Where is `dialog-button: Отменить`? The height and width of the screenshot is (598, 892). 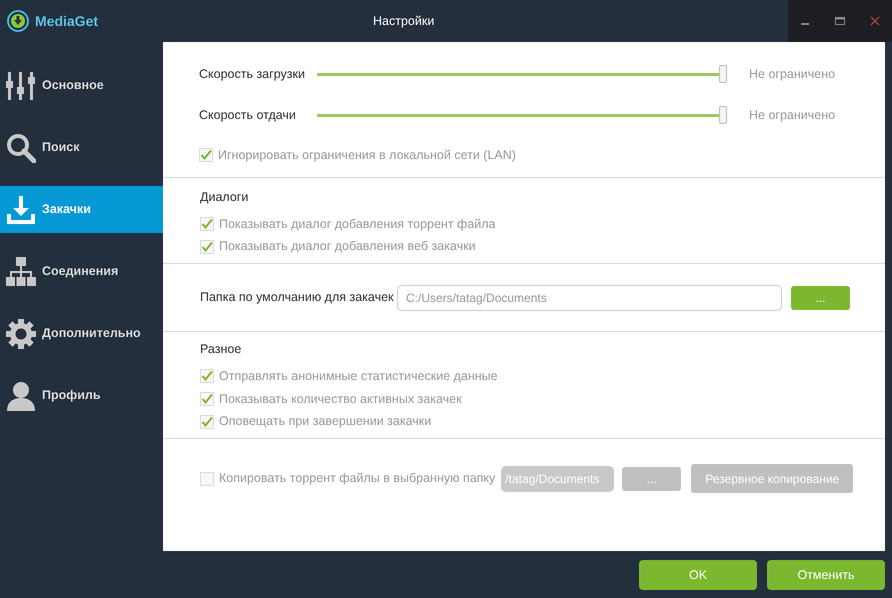 dialog-button: Отменить is located at coordinates (826, 575).